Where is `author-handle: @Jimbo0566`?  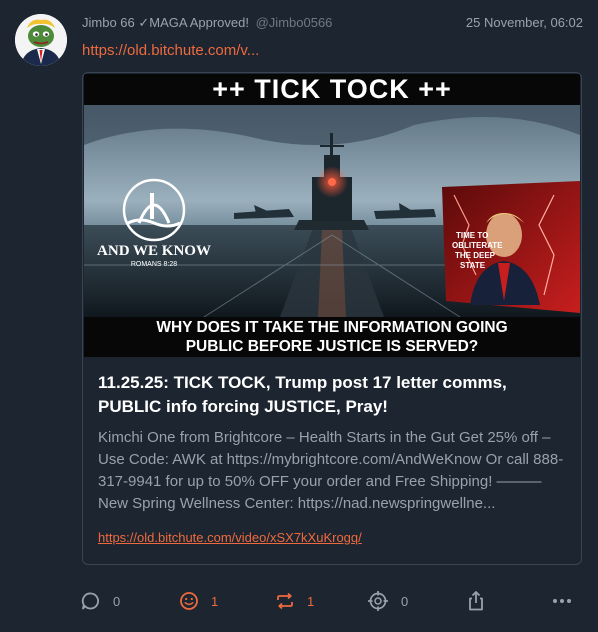 author-handle: @Jimbo0566 is located at coordinates (294, 22).